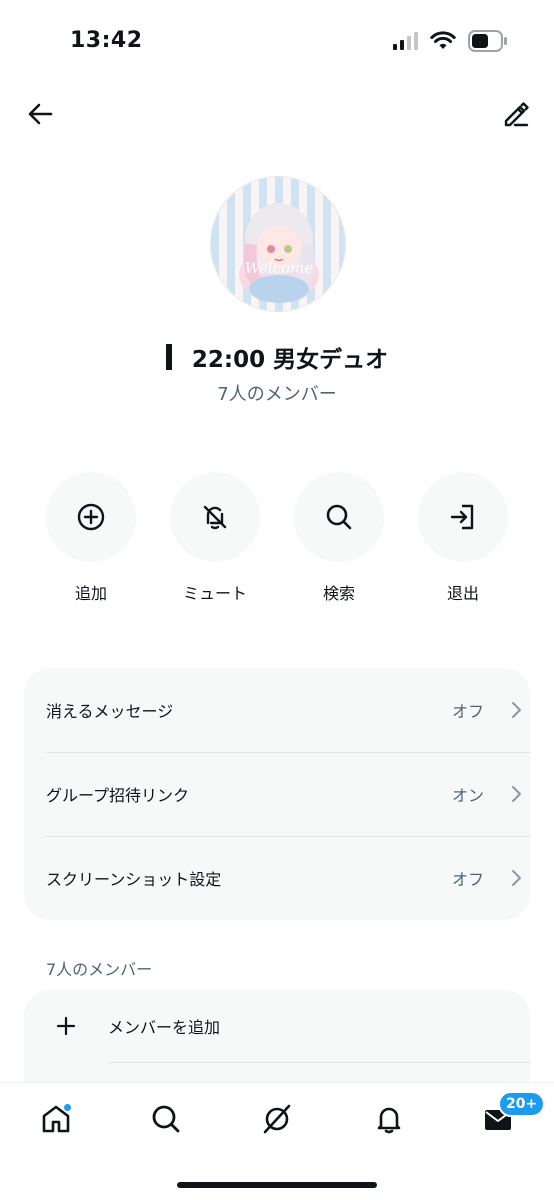  I want to click on plus-icon, so click(66, 1026).